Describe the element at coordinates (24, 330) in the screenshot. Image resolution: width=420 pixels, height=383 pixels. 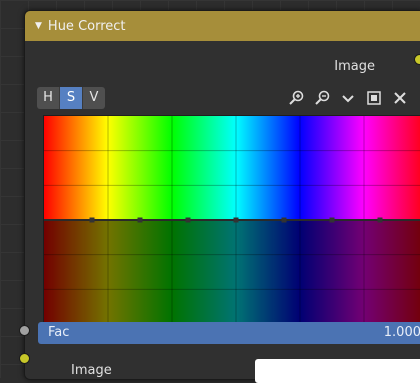
I see `fac-input-socket` at that location.